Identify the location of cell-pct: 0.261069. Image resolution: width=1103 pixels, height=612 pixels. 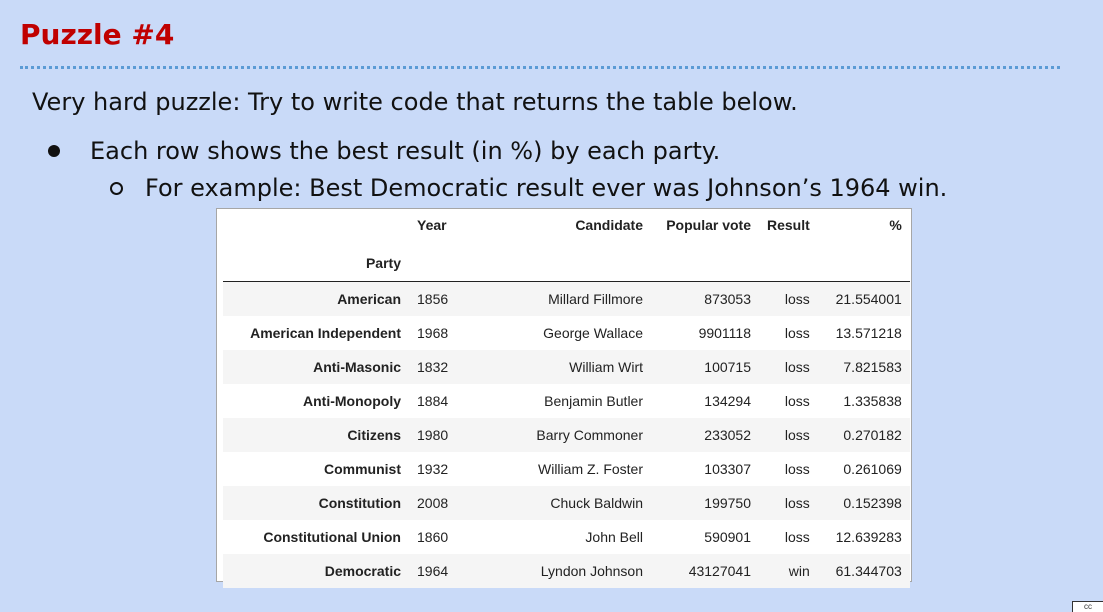
(872, 468).